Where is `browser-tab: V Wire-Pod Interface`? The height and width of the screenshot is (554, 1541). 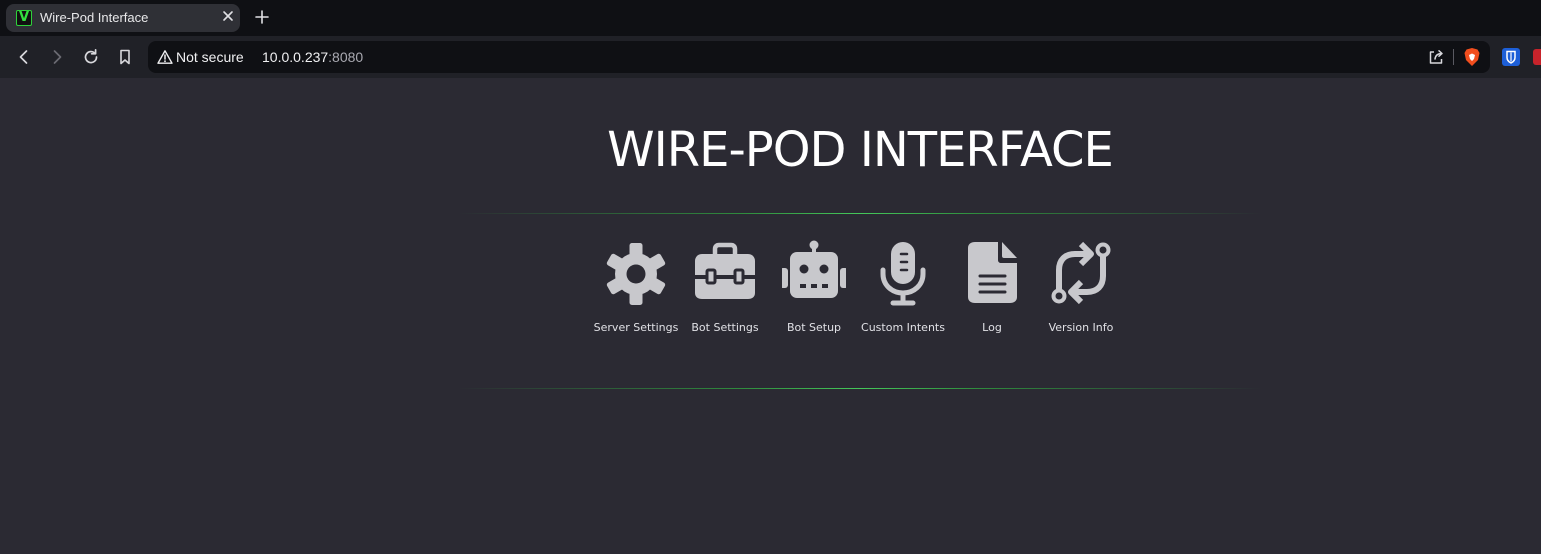 browser-tab: V Wire-Pod Interface is located at coordinates (123, 18).